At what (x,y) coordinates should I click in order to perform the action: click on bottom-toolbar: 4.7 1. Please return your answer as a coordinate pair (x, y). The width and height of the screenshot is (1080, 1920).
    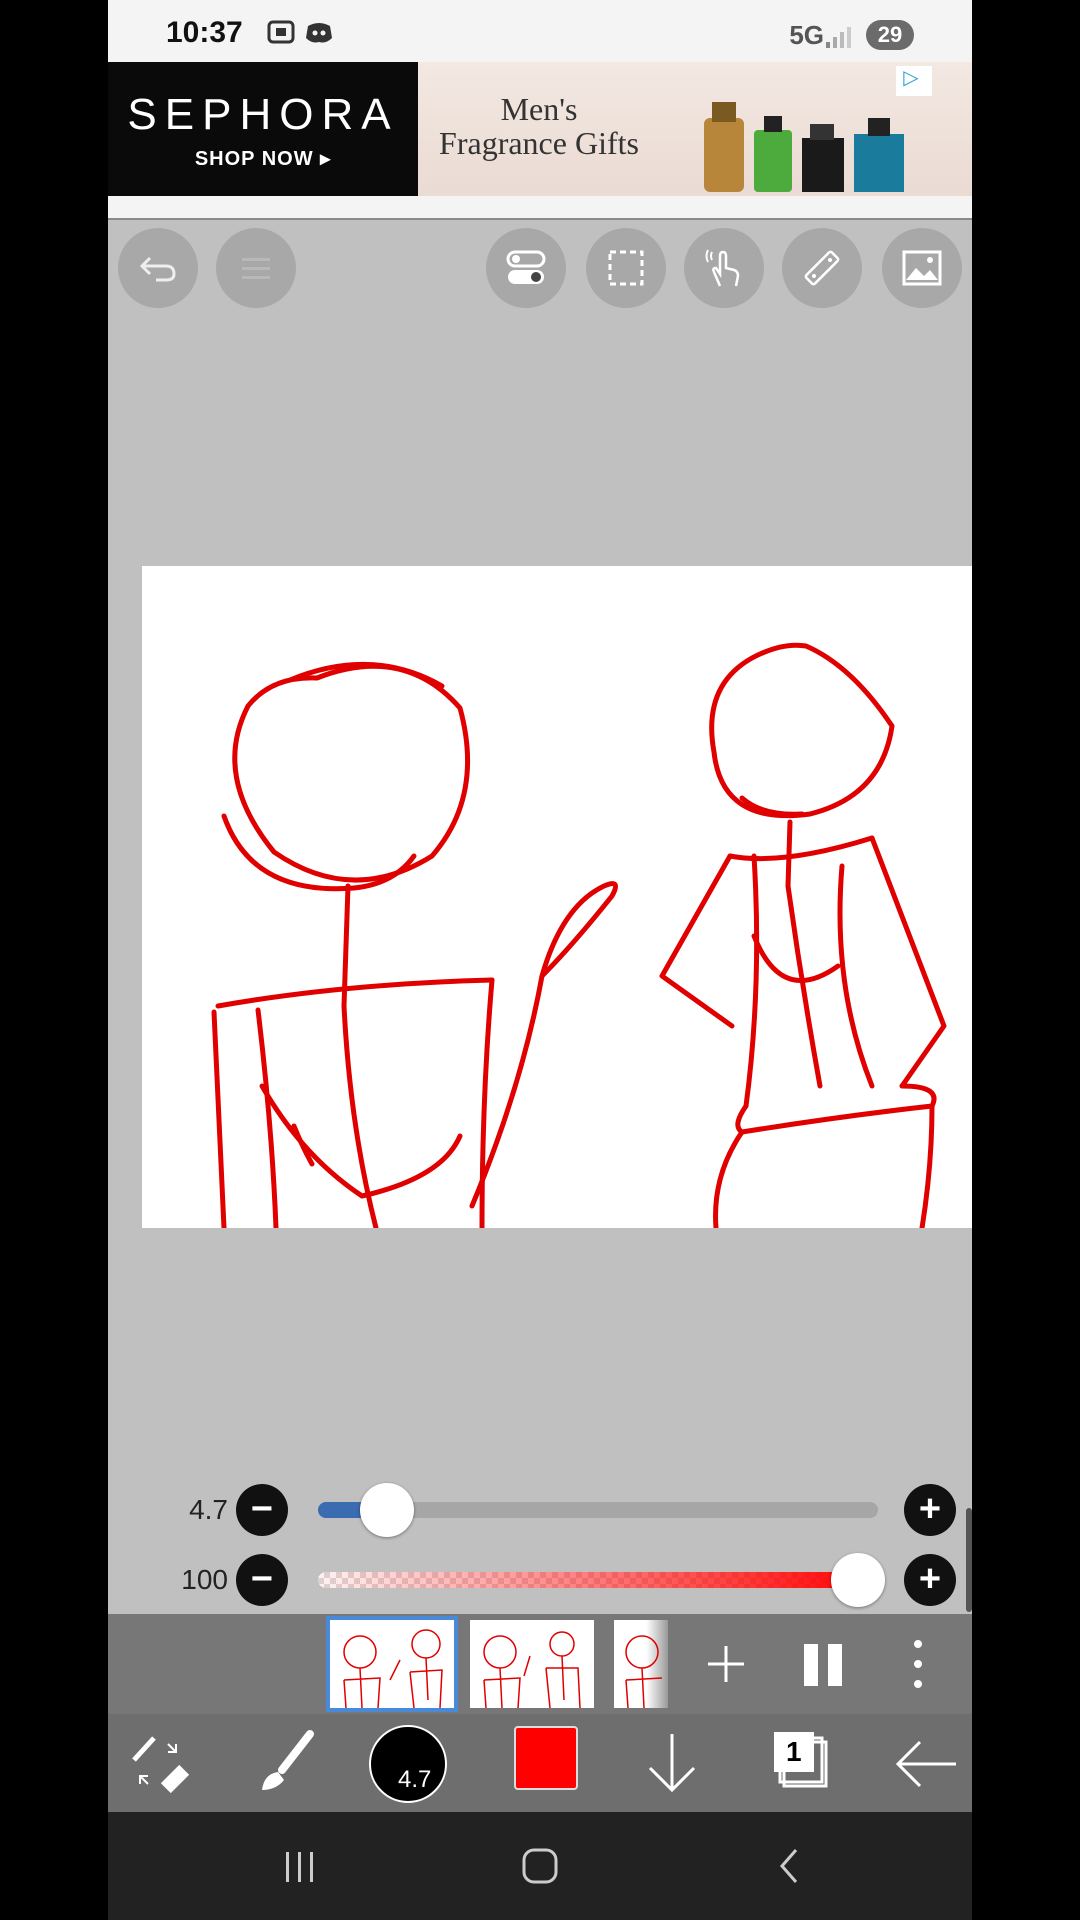
    Looking at the image, I should click on (540, 1763).